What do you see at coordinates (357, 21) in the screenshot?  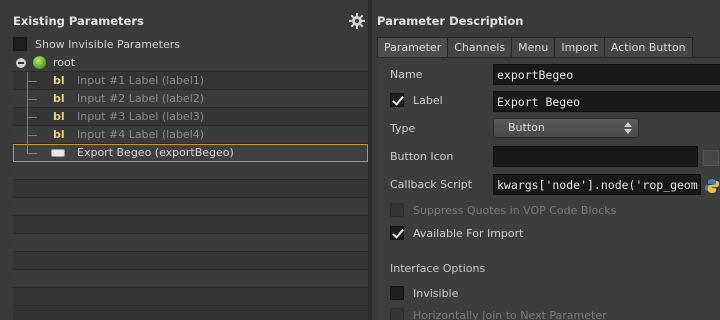 I see `gear-icon` at bounding box center [357, 21].